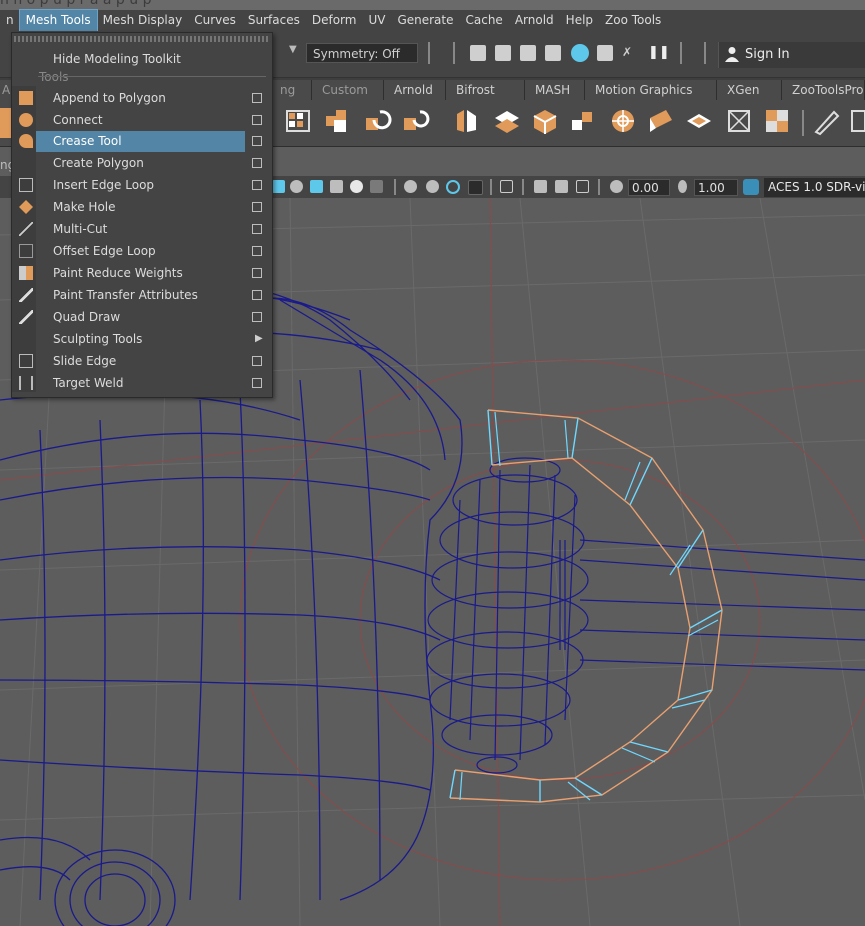  Describe the element at coordinates (337, 121) in the screenshot. I see `shelf-combine-icon` at that location.